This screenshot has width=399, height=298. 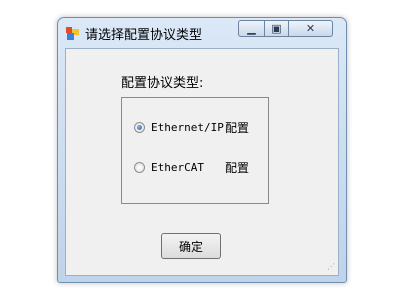 What do you see at coordinates (162, 83) in the screenshot?
I see `protocol-type-label: 配置协议类型:` at bounding box center [162, 83].